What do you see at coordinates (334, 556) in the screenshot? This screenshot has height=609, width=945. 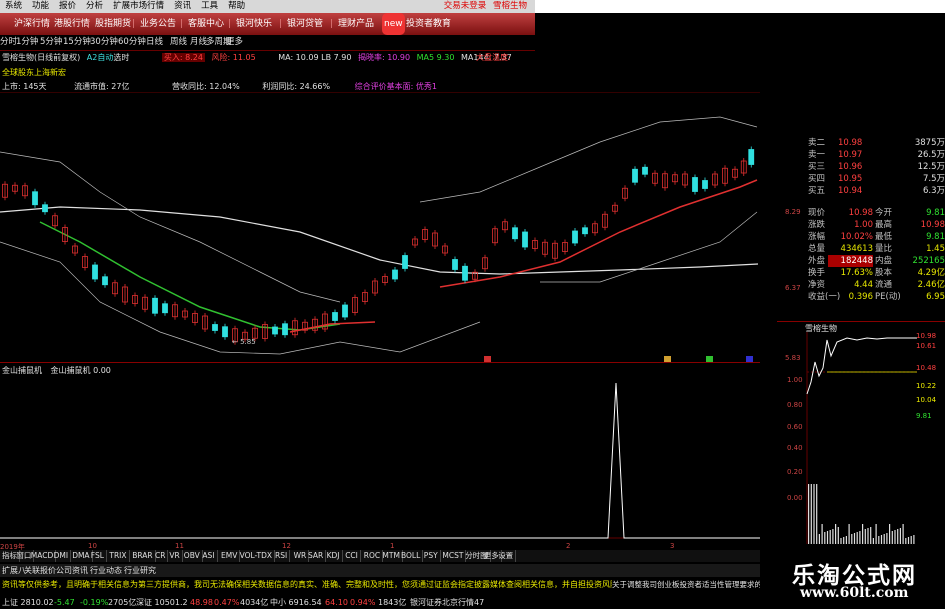 I see `indicator-tab-17: KDJ` at bounding box center [334, 556].